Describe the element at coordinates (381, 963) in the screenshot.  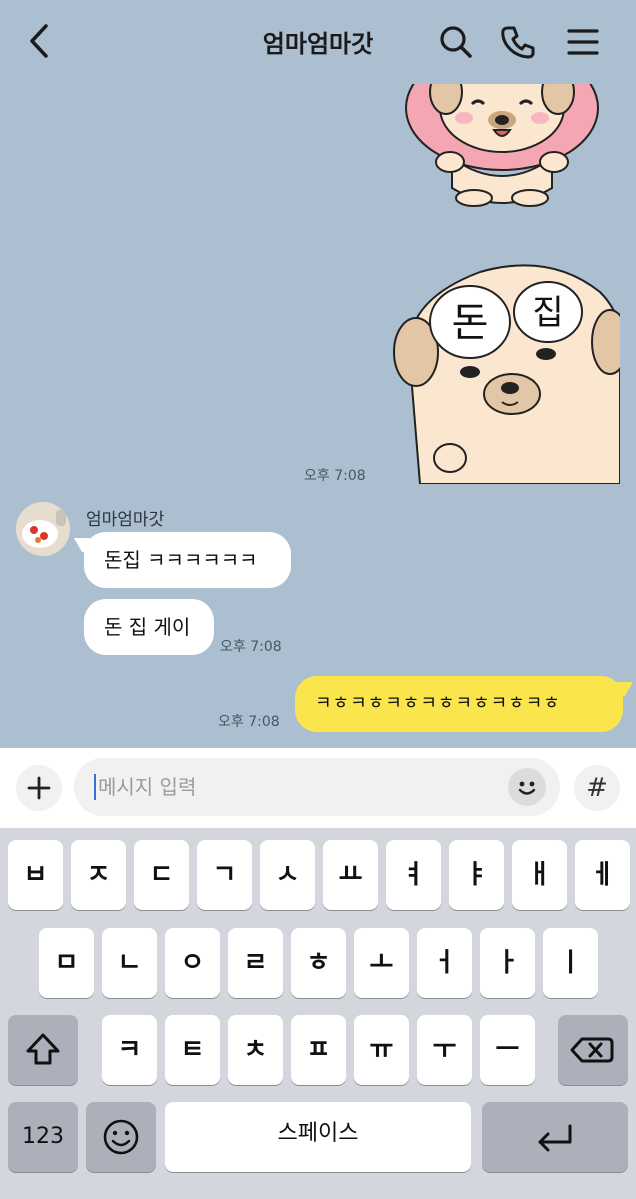
I see `key-6: ㅗ` at that location.